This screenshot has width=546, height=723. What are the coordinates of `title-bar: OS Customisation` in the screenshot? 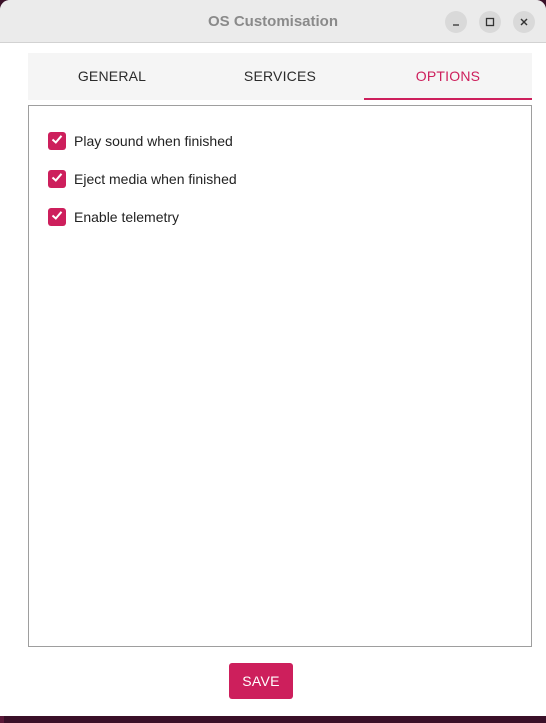 It's located at (273, 21).